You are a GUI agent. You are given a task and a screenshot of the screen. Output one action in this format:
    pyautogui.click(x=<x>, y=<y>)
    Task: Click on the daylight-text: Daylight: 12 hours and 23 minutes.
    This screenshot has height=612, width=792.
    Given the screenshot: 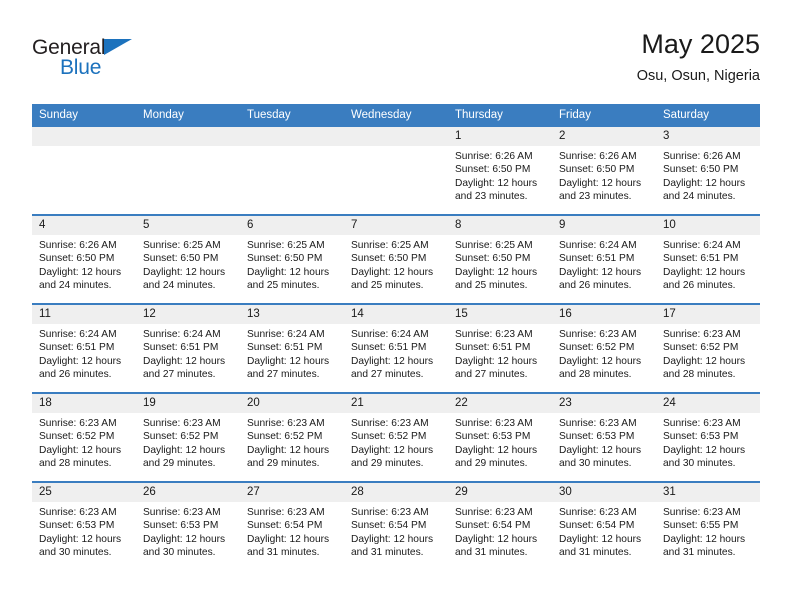 What is the action you would take?
    pyautogui.click(x=496, y=190)
    